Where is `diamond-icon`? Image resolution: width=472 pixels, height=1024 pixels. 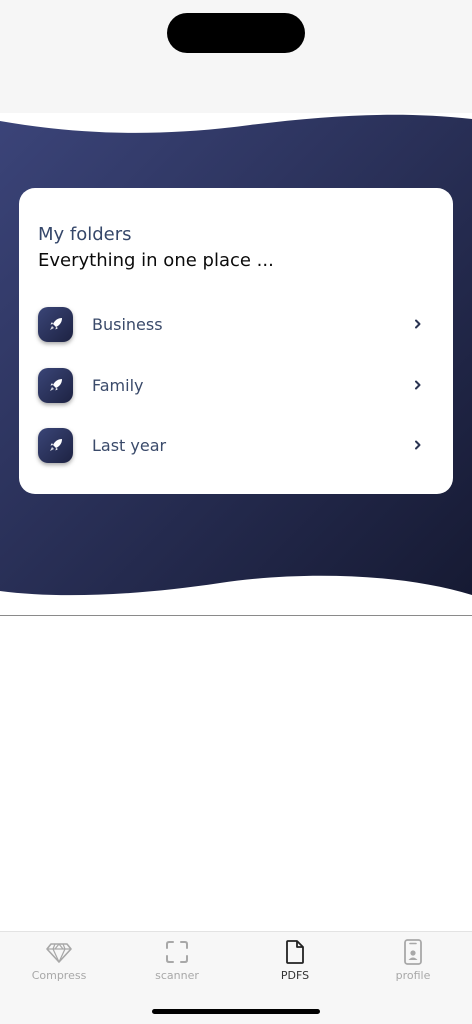
diamond-icon is located at coordinates (59, 953).